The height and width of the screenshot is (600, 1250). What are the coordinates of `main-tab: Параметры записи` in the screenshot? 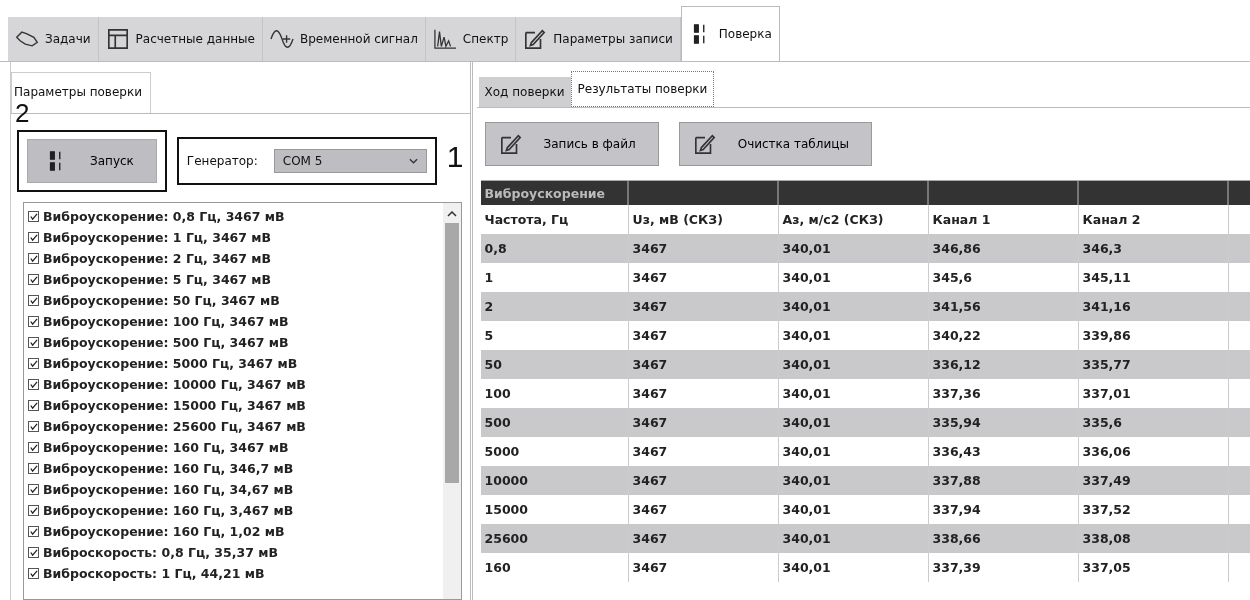 It's located at (598, 39).